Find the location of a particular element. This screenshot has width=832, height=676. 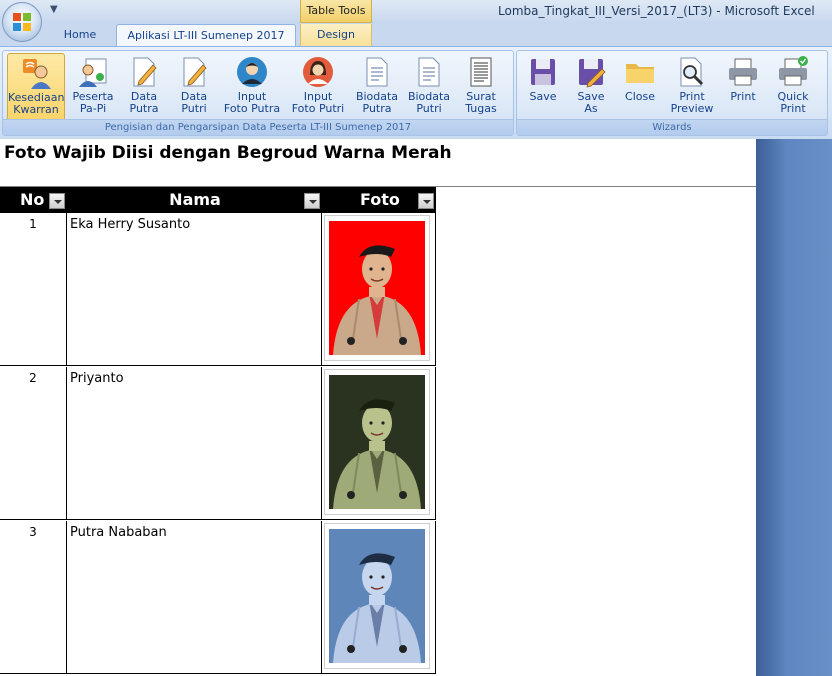

biodata-putri-button: Biodata Putri is located at coordinates (429, 86).